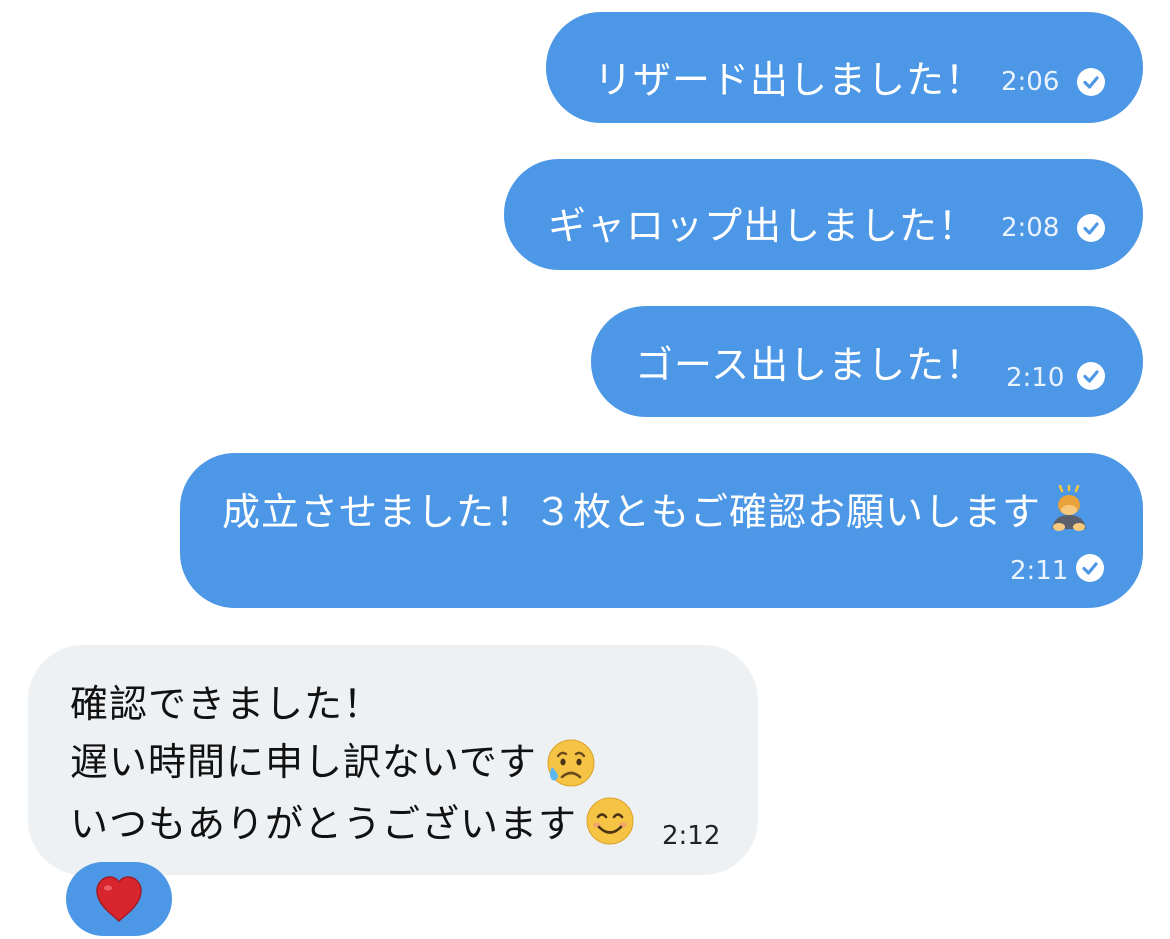 The height and width of the screenshot is (939, 1170). I want to click on message-text: 成立させました！３枚ともご確認お願いします, so click(631, 512).